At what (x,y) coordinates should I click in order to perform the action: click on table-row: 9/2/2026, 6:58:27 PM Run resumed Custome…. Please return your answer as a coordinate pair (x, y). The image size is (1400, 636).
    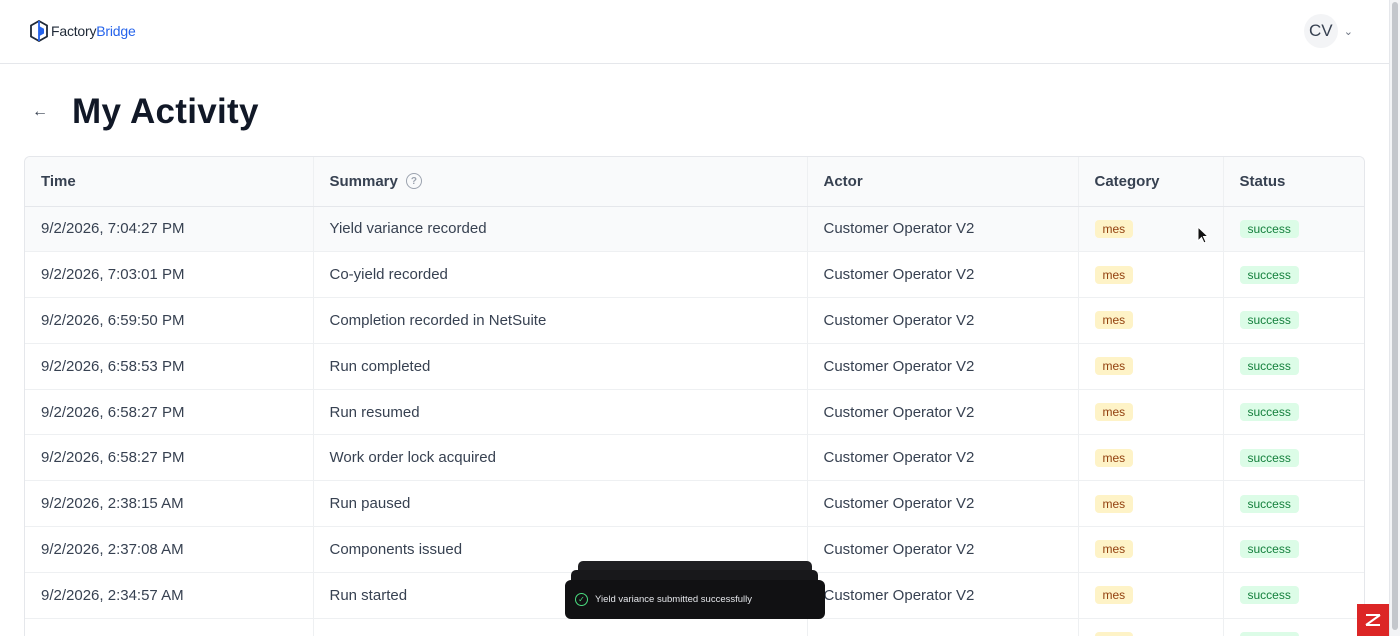
    Looking at the image, I should click on (694, 412).